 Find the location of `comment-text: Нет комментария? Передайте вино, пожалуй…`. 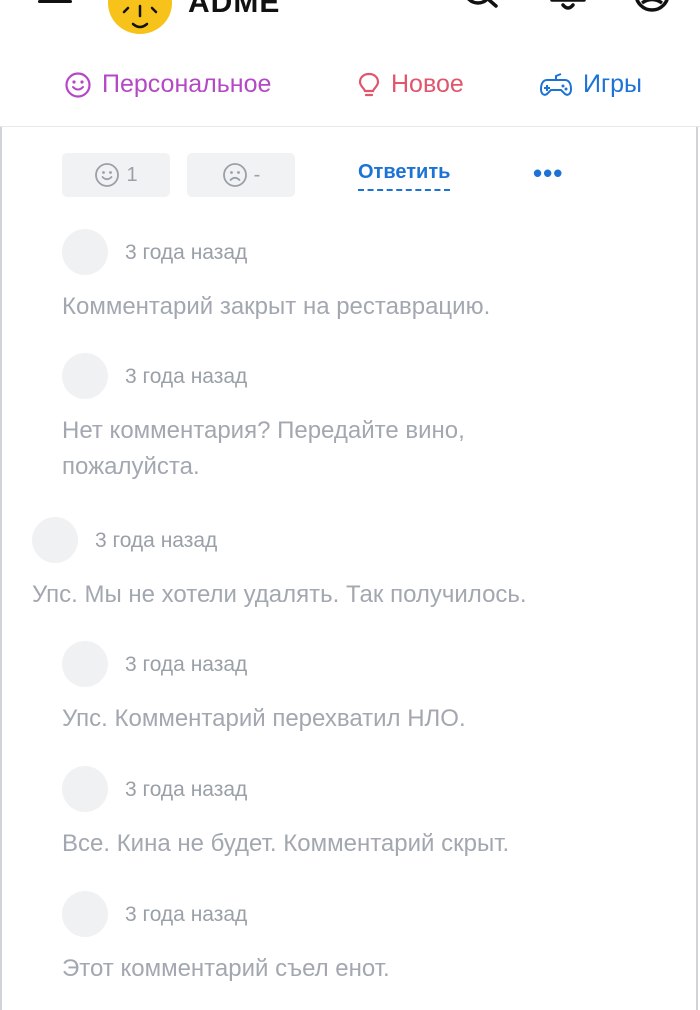

comment-text: Нет комментария? Передайте вино, пожалуй… is located at coordinates (263, 448).